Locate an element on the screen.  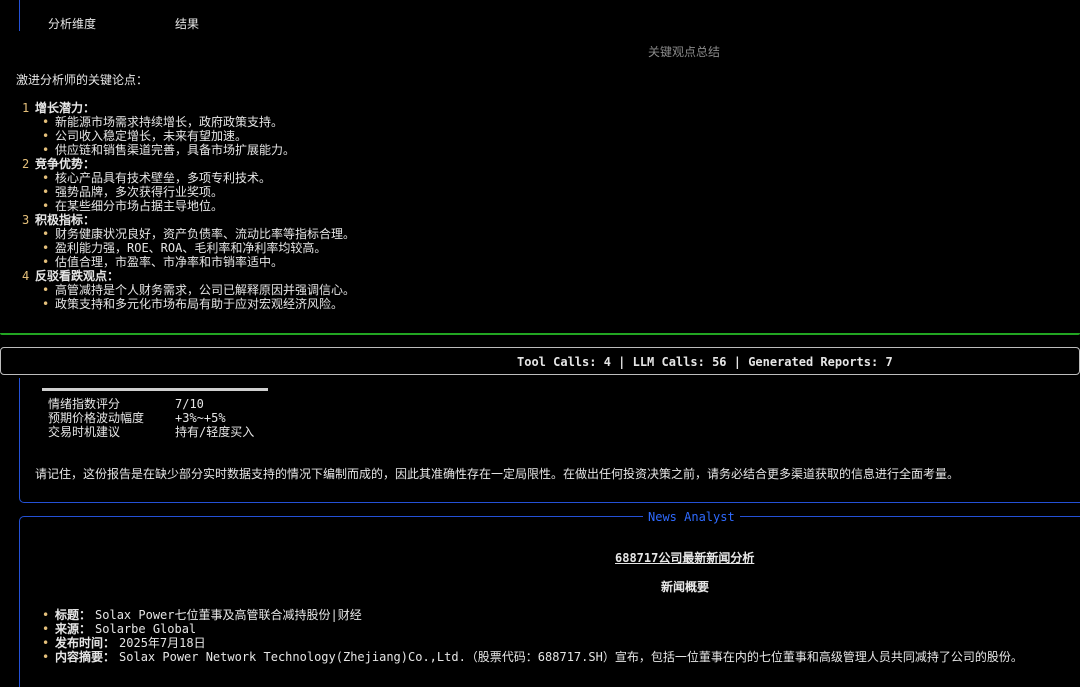
list-item: 高管减持是个人财务需求，公司已解释原因并强调信心。 is located at coordinates (205, 290).